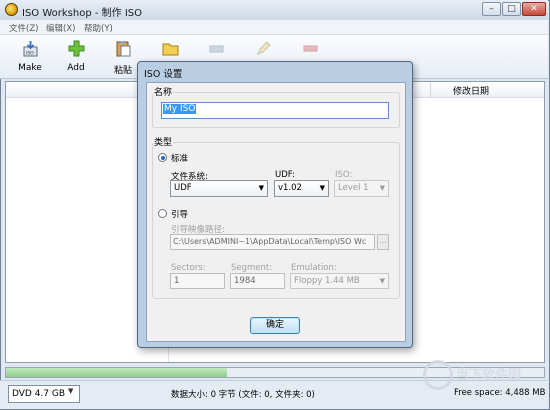 The width and height of the screenshot is (550, 410). I want to click on menu-bar, so click(274, 27).